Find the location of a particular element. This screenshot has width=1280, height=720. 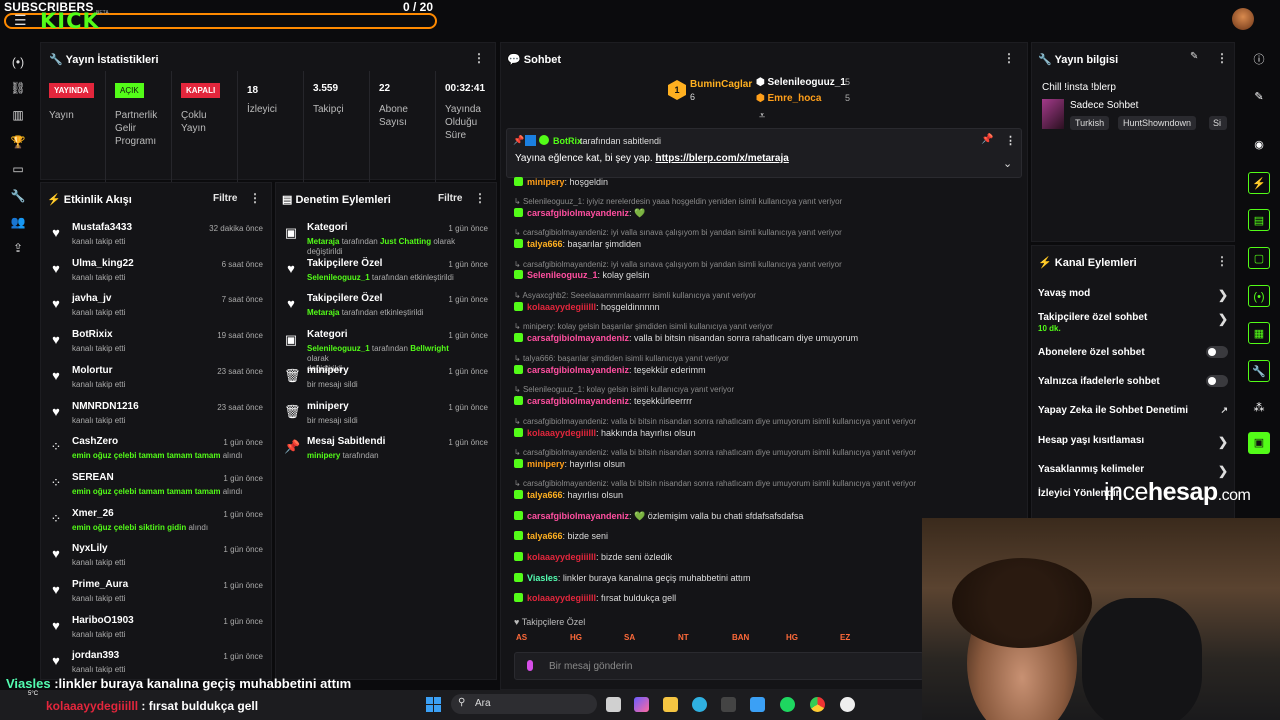

chat-message: carsafgibiolmayandeniz: teşekkürleerrrr is located at coordinates (719, 401).